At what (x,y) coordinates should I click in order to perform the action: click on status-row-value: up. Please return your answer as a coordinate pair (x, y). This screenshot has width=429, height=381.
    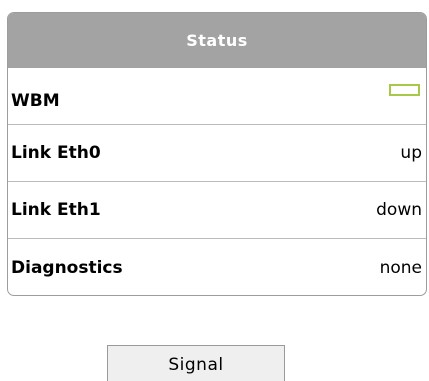
    Looking at the image, I should click on (411, 153).